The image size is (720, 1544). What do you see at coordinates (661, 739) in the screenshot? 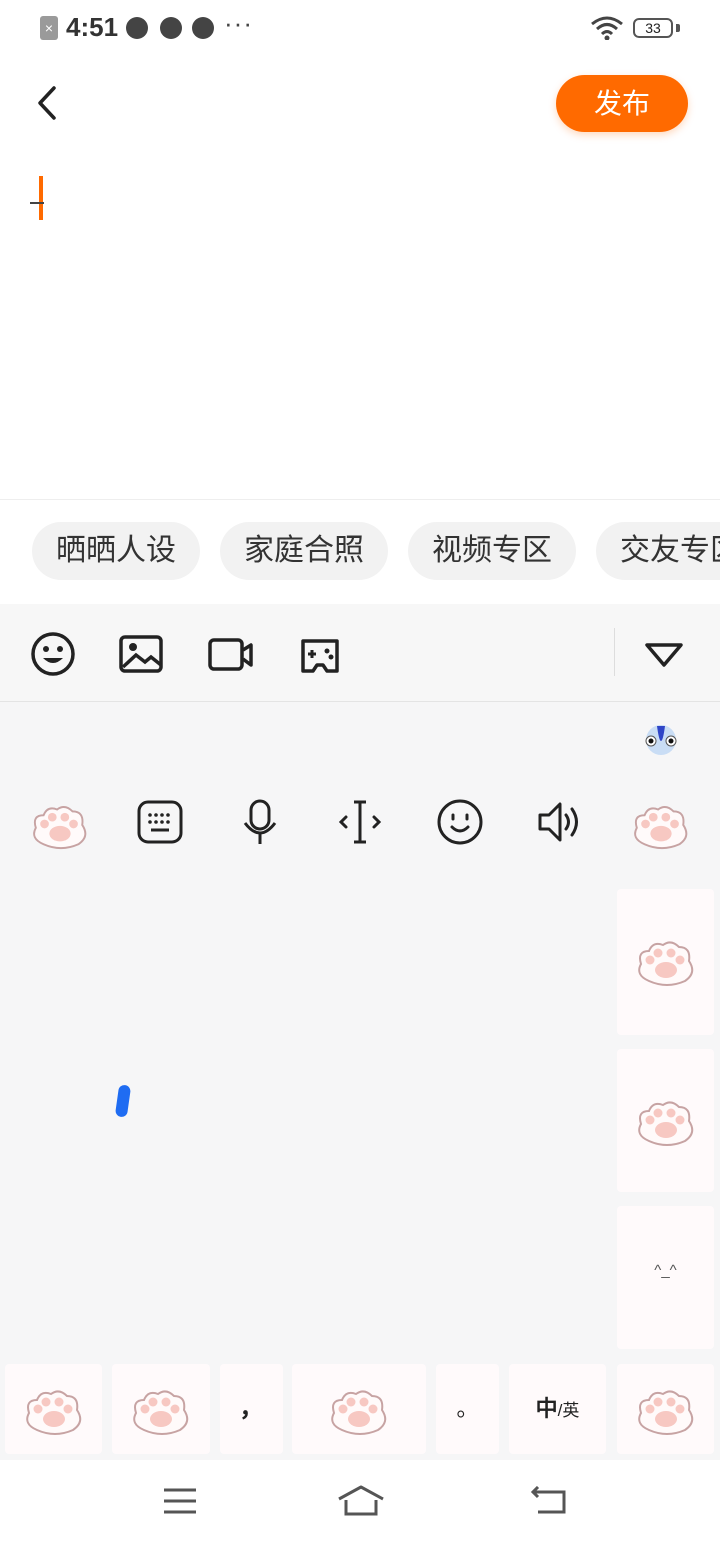
I see `ime-mascot-icon` at bounding box center [661, 739].